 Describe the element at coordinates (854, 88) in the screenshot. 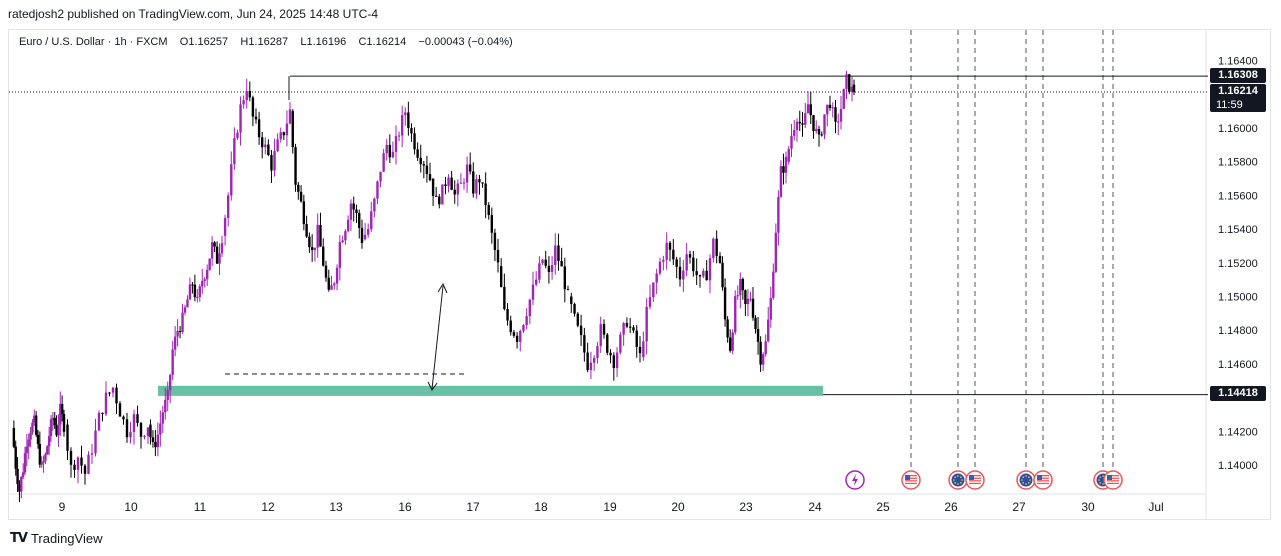

I see `last-candle-body` at that location.